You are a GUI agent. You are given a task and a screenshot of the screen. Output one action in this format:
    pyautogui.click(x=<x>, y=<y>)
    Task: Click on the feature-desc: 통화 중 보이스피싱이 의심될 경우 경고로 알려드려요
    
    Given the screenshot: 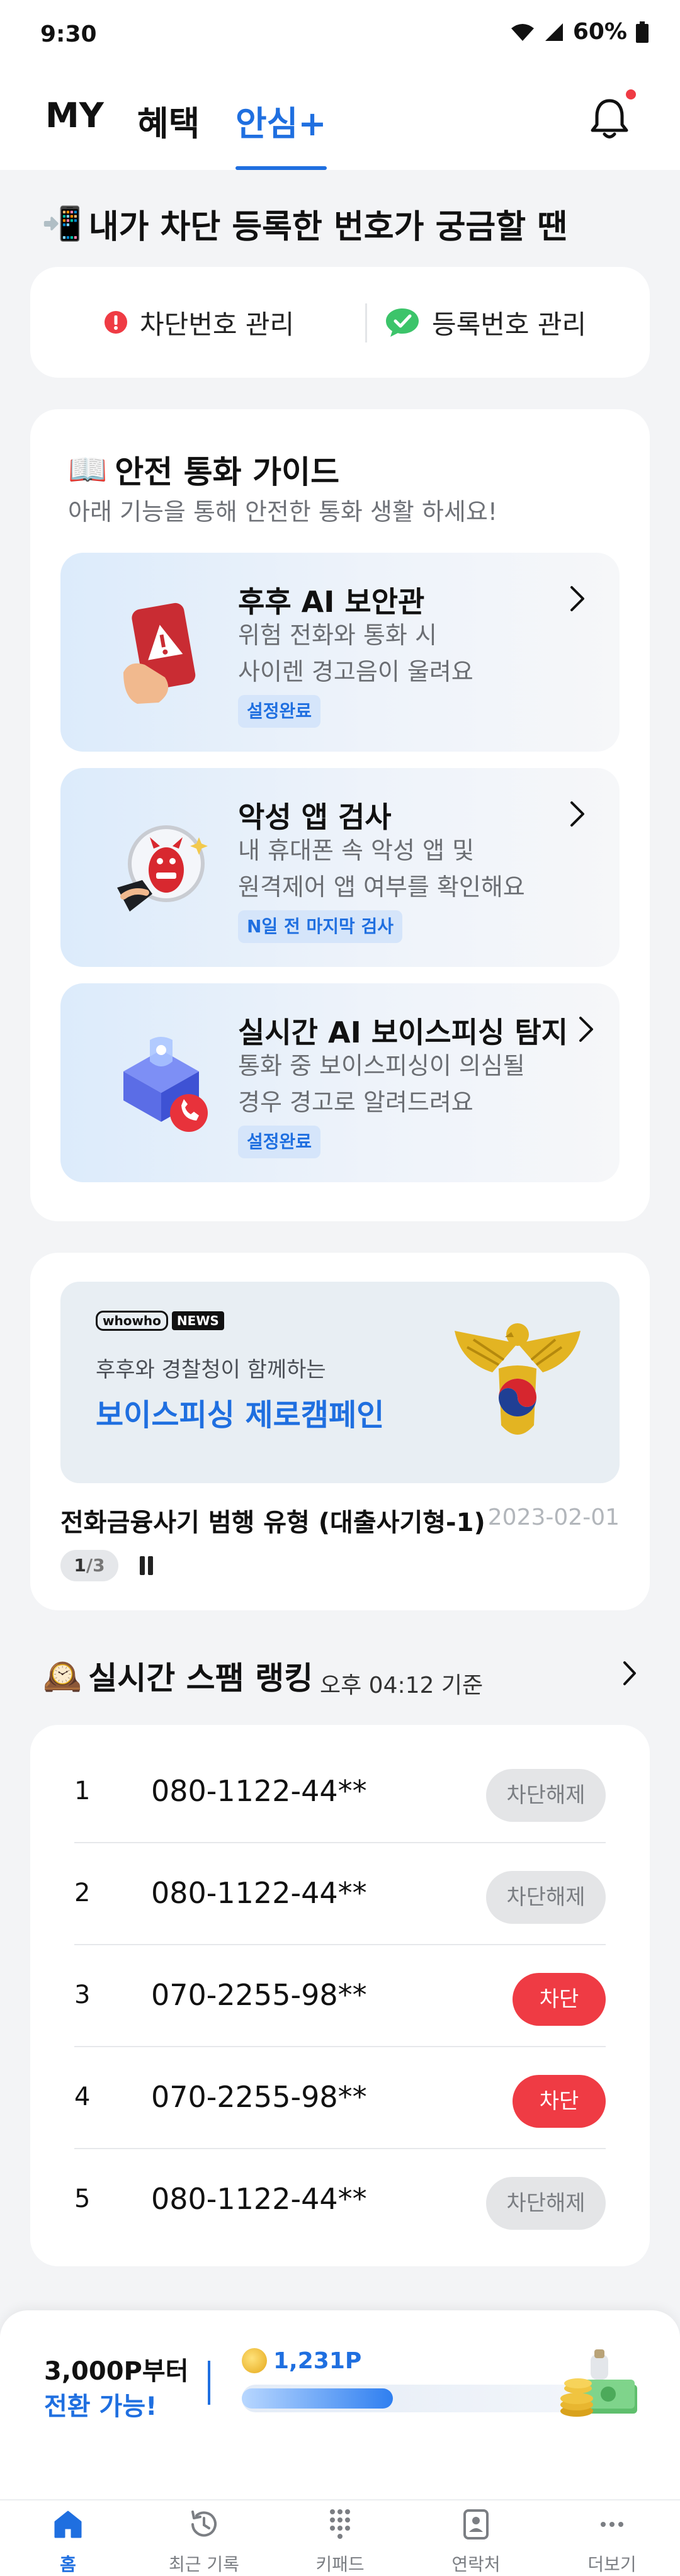 What is the action you would take?
    pyautogui.click(x=414, y=1084)
    